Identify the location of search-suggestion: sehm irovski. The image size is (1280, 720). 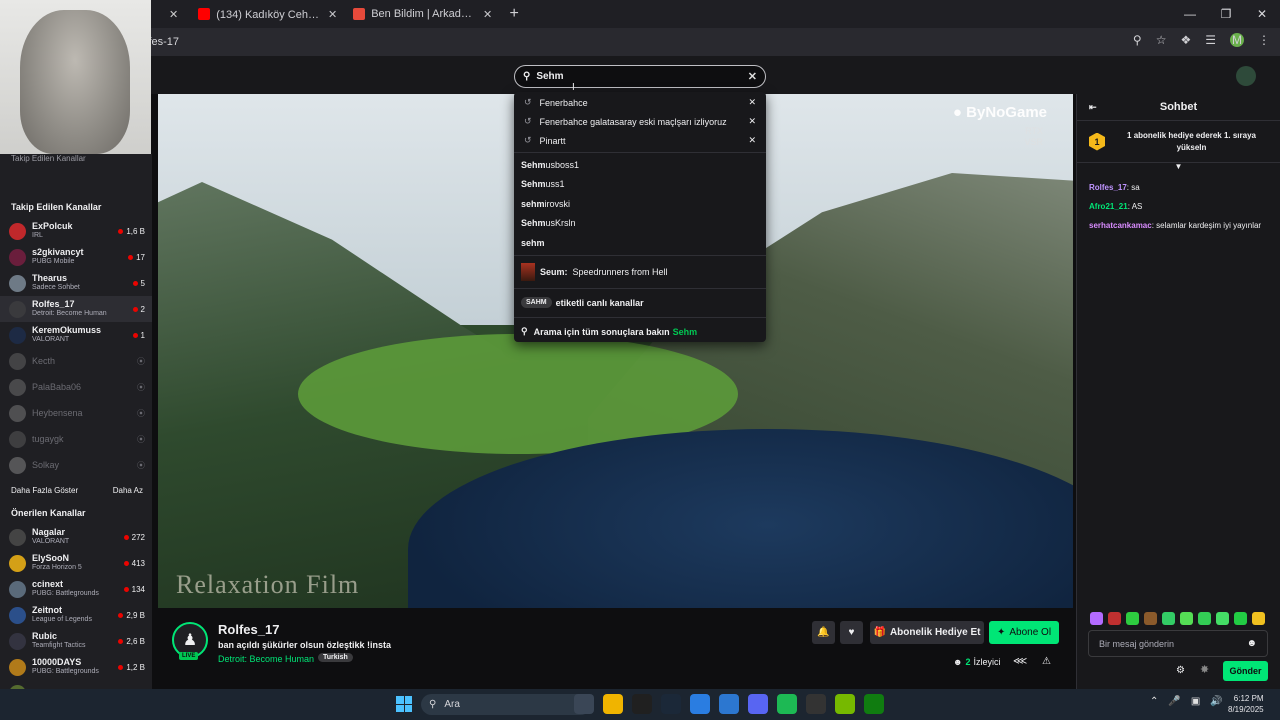
(640, 204).